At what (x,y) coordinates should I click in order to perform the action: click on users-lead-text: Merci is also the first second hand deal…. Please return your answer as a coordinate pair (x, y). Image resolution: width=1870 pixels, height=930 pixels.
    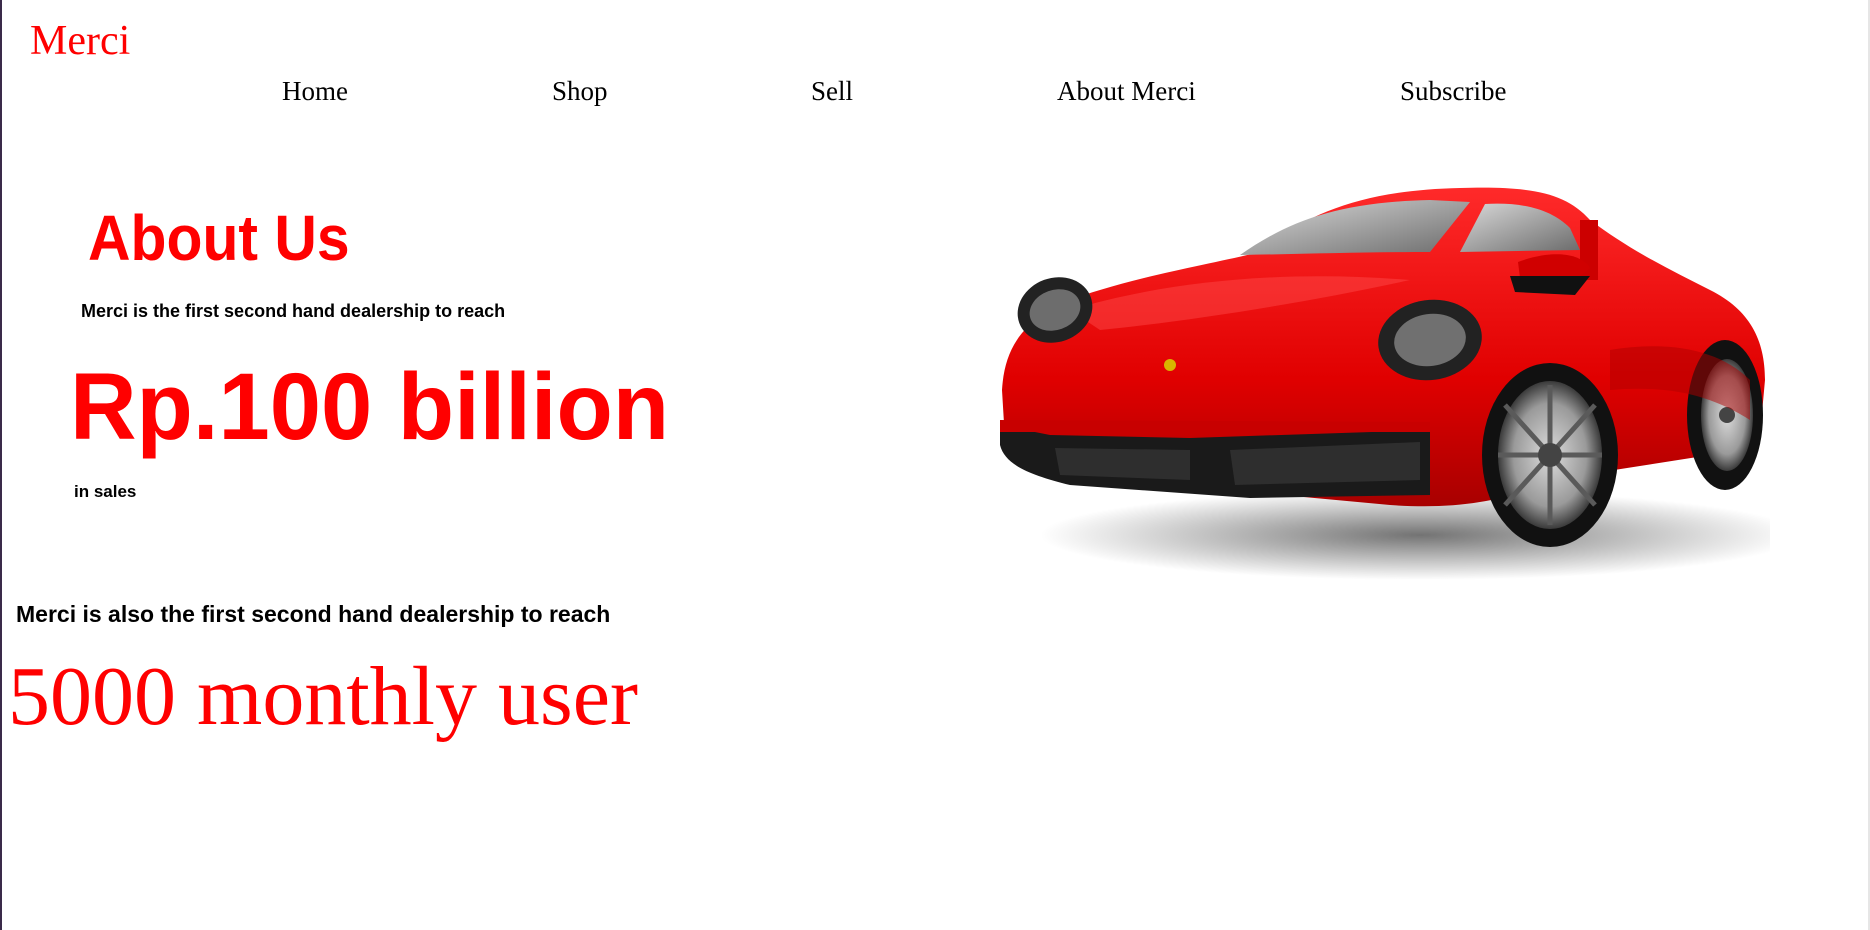
    Looking at the image, I should click on (313, 614).